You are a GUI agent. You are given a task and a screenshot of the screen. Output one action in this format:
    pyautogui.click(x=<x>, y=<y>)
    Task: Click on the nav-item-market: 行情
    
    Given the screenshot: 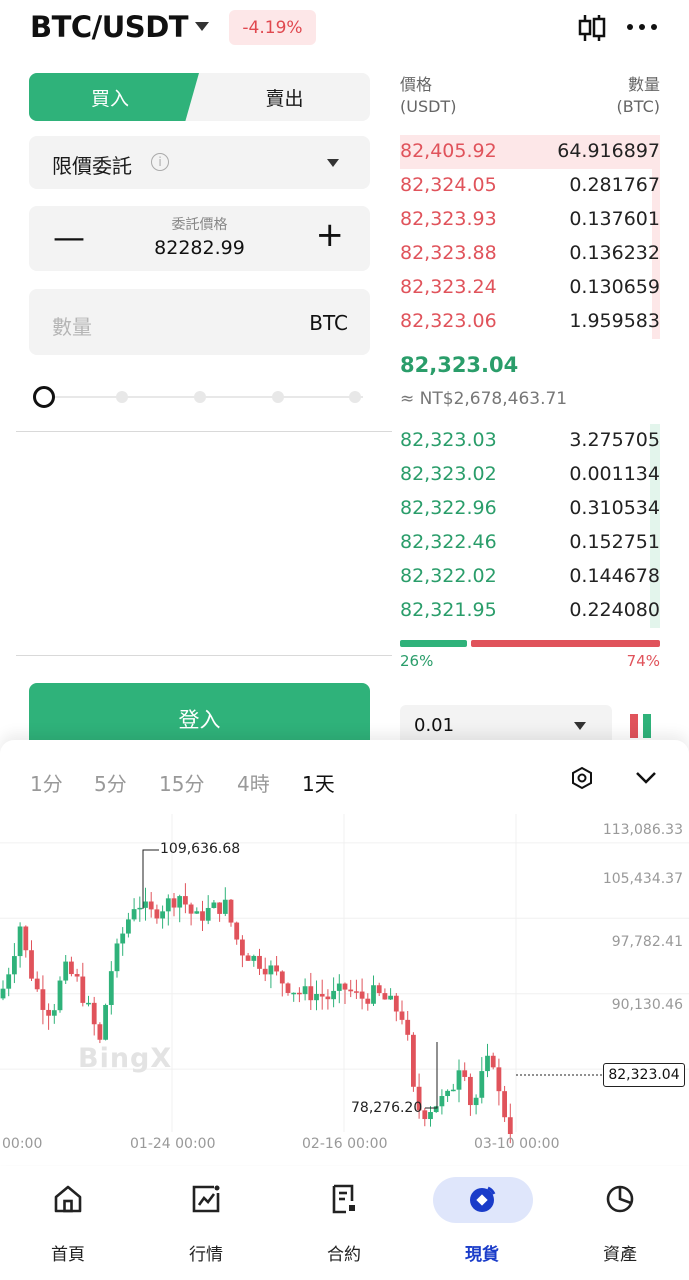 What is the action you would take?
    pyautogui.click(x=206, y=1223)
    